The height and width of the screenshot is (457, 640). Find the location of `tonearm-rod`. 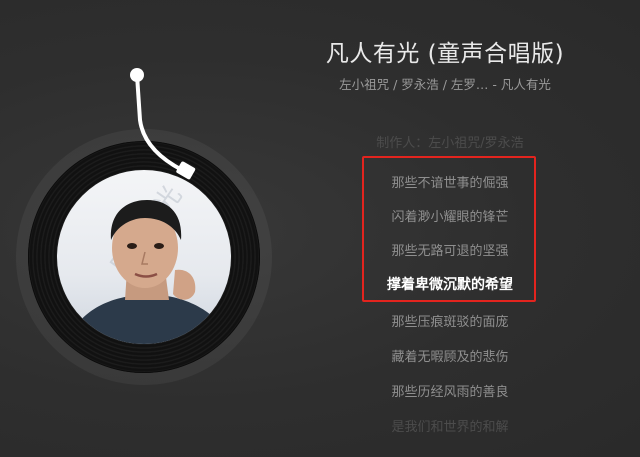

tonearm-rod is located at coordinates (159, 122).